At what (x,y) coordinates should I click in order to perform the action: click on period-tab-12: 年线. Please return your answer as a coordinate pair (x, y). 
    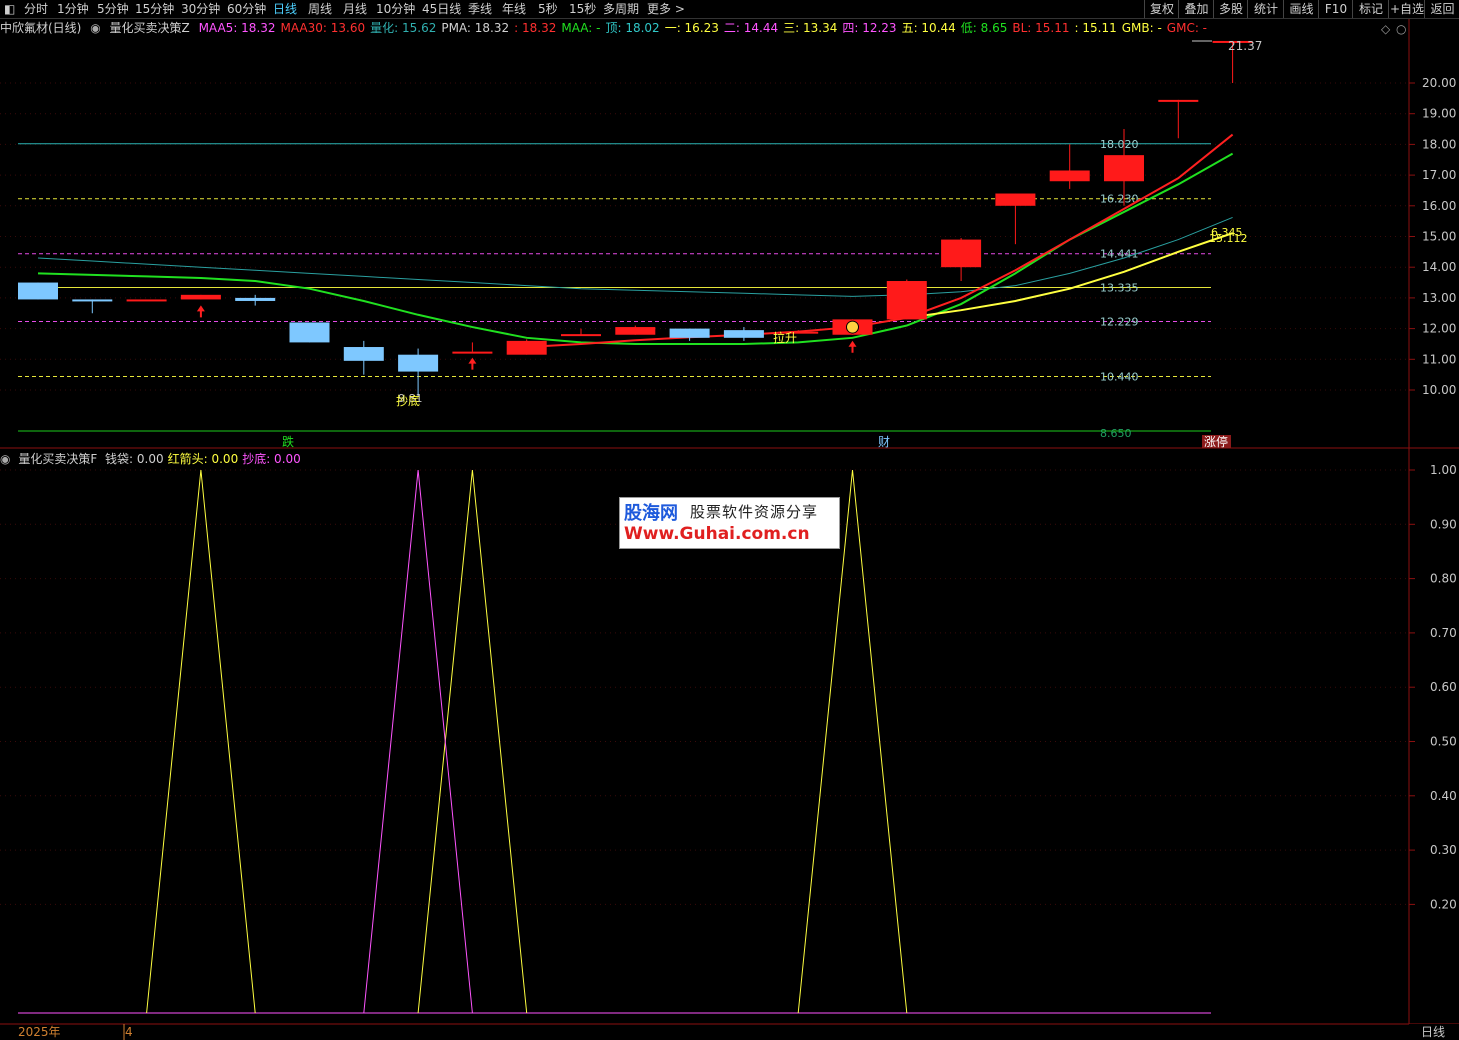
    Looking at the image, I should click on (514, 9).